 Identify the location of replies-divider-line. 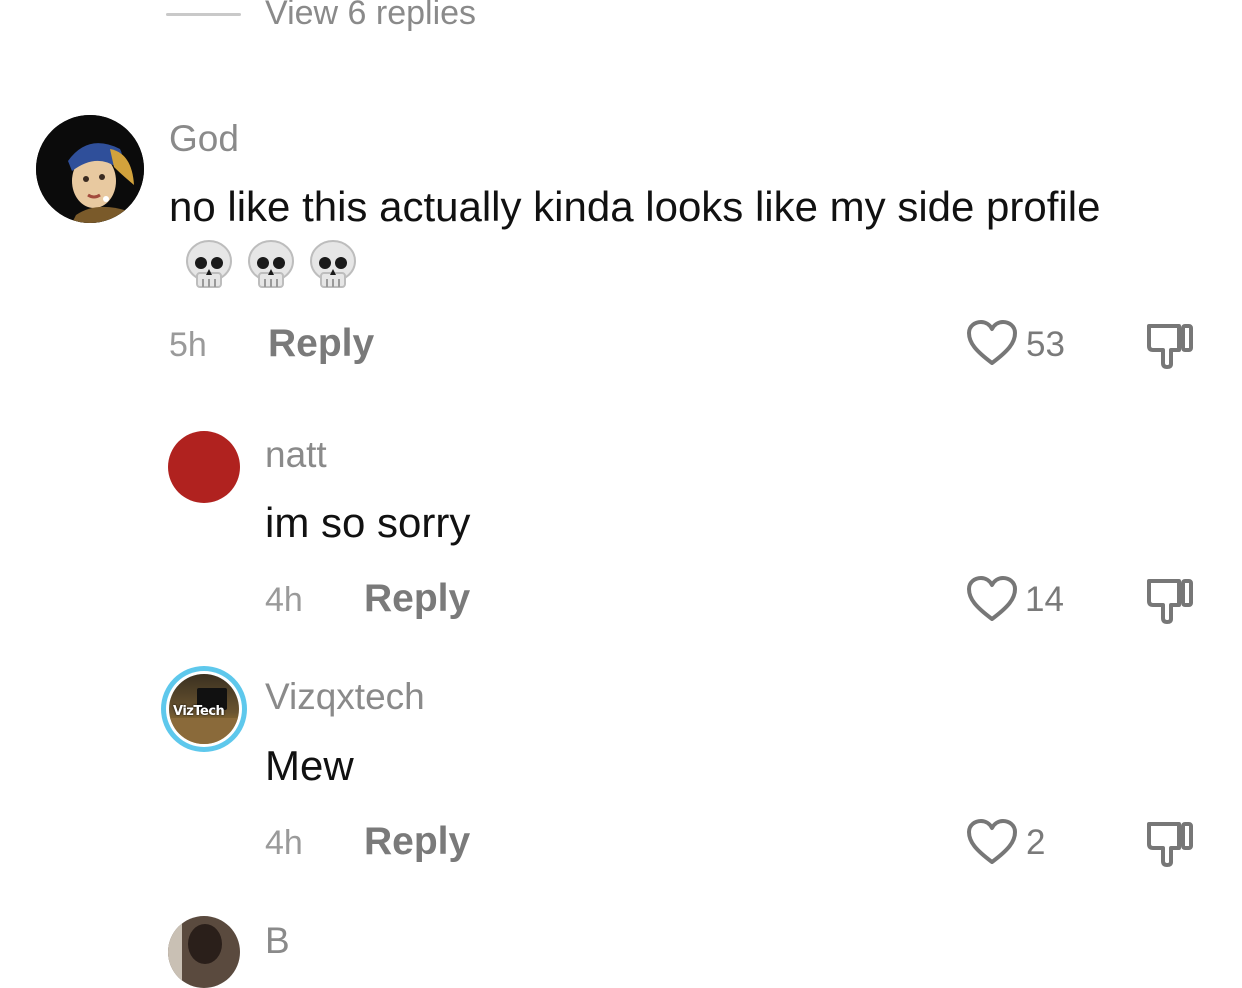
(203, 14).